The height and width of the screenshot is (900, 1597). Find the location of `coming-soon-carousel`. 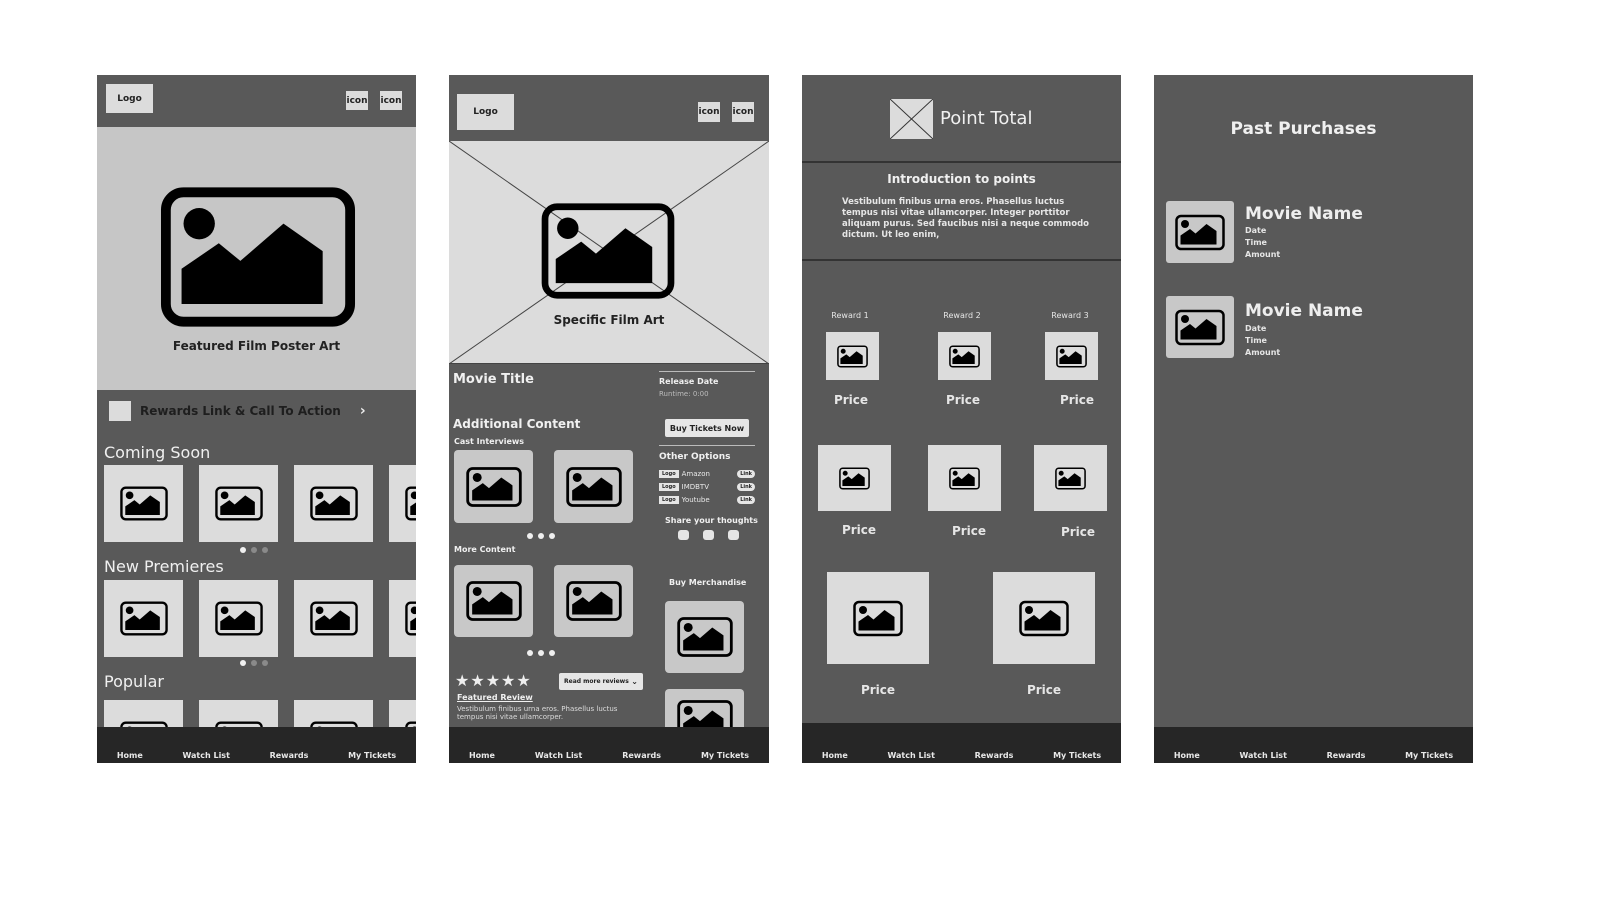

coming-soon-carousel is located at coordinates (260, 503).